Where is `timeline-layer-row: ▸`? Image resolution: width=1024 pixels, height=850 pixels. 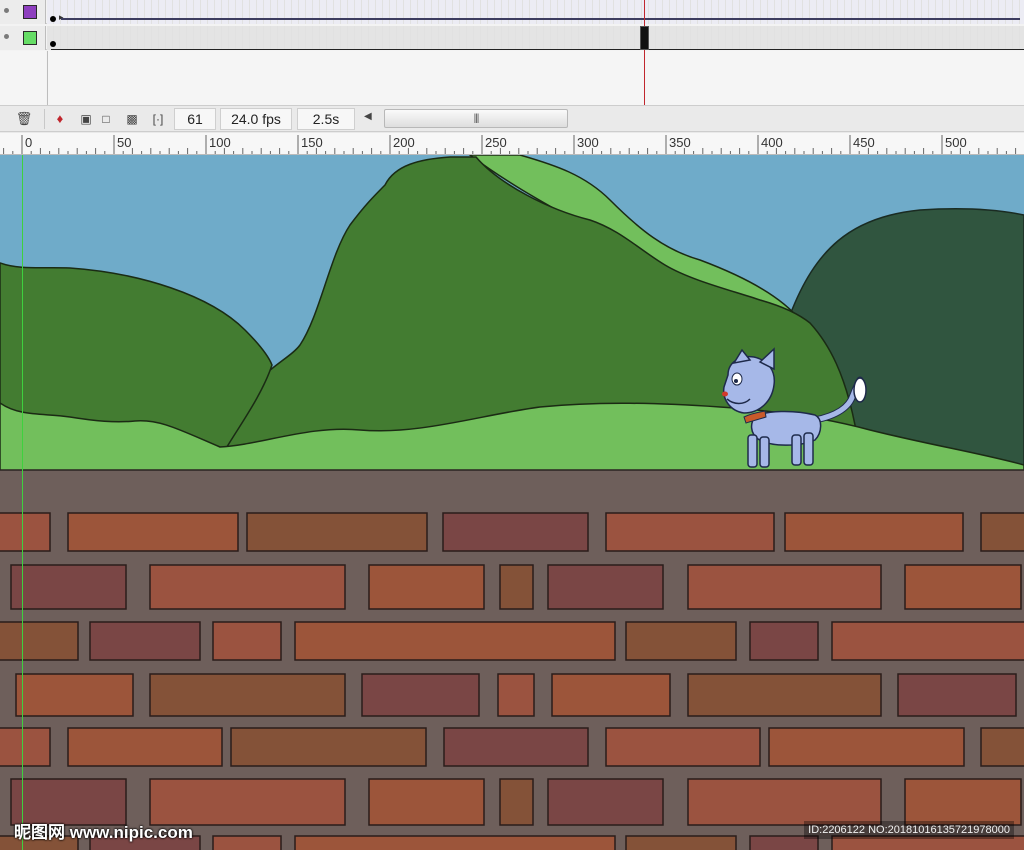 timeline-layer-row: ▸ is located at coordinates (512, 12).